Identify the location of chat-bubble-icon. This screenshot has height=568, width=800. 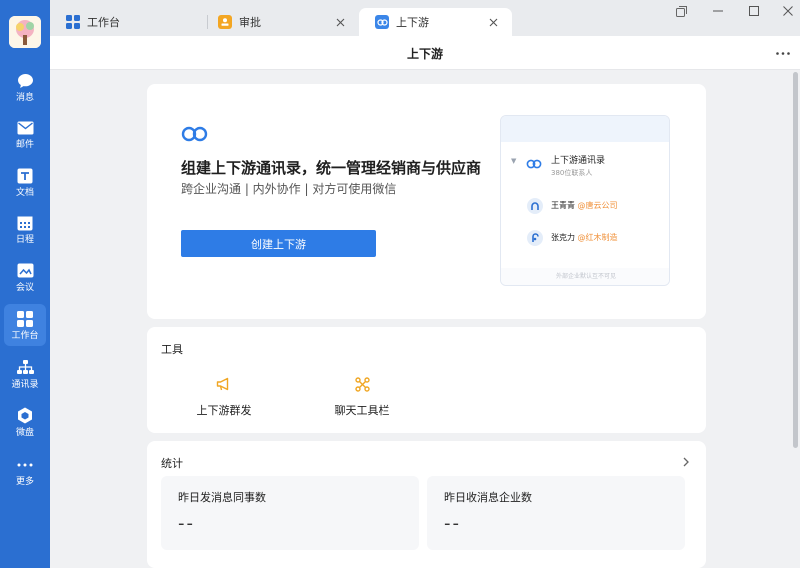
(25, 81).